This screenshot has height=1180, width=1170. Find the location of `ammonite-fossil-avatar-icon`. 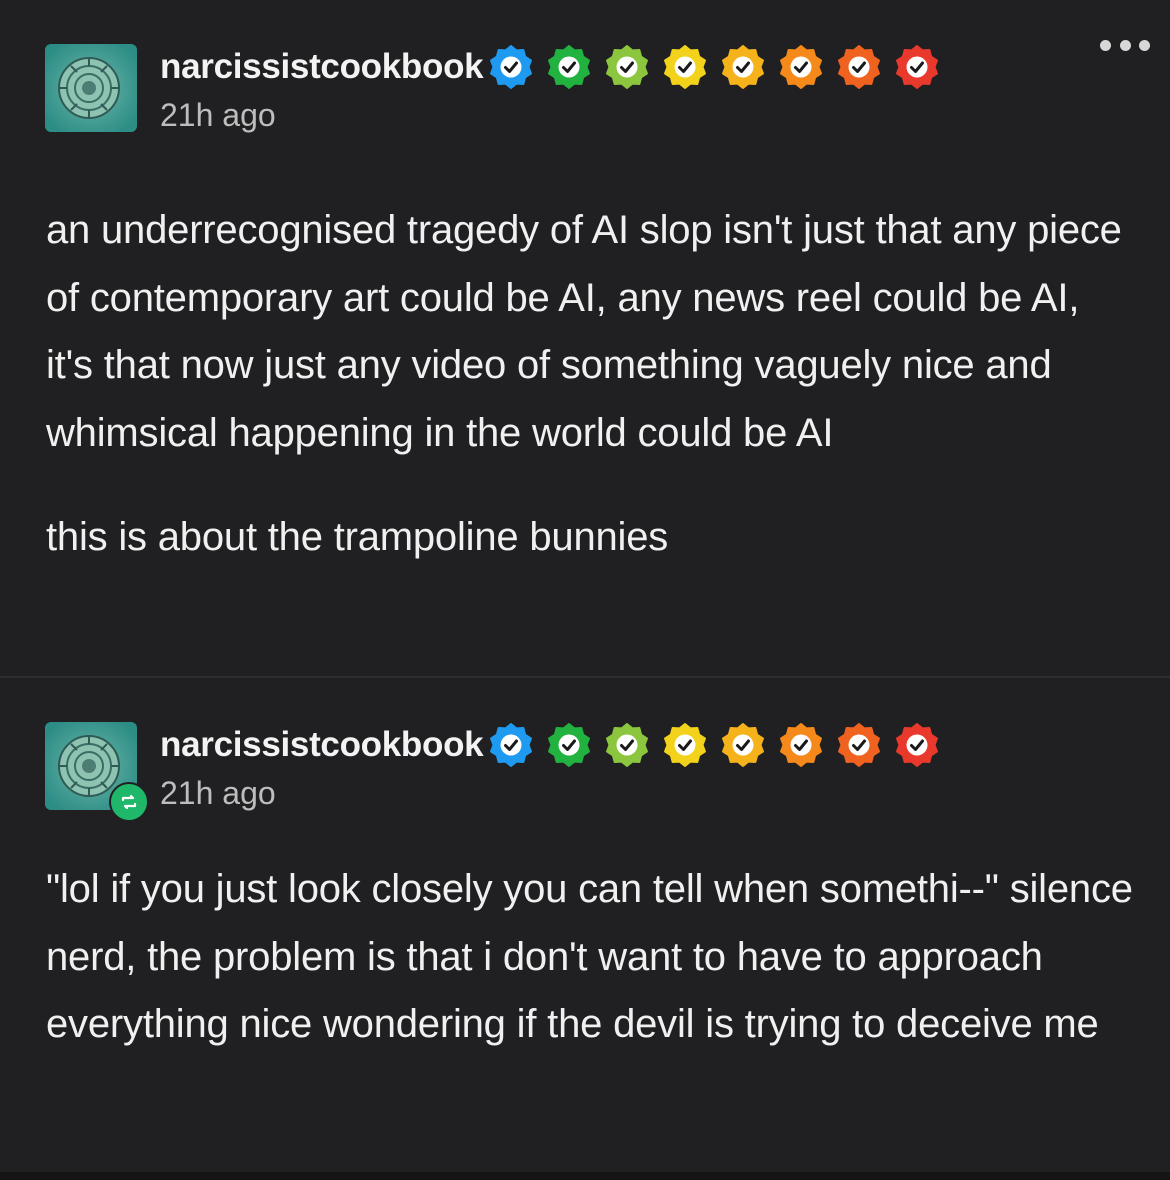

ammonite-fossil-avatar-icon is located at coordinates (91, 88).